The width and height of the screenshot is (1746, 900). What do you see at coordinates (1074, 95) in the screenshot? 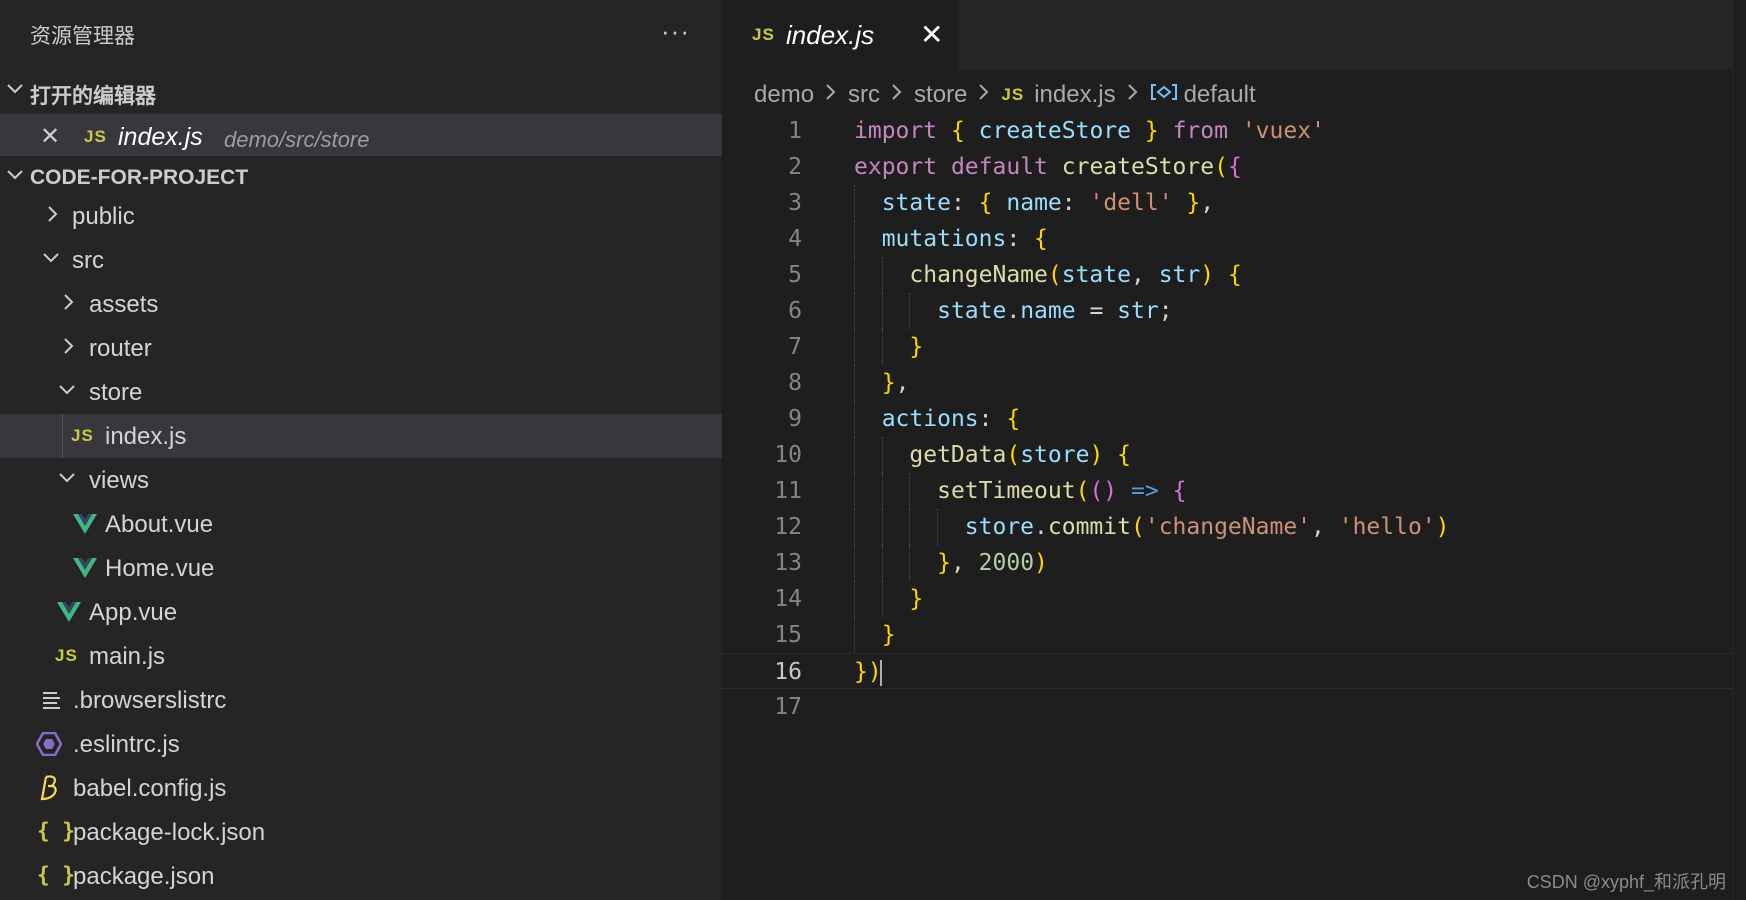
I see `breadcrumb-file: index.js` at bounding box center [1074, 95].